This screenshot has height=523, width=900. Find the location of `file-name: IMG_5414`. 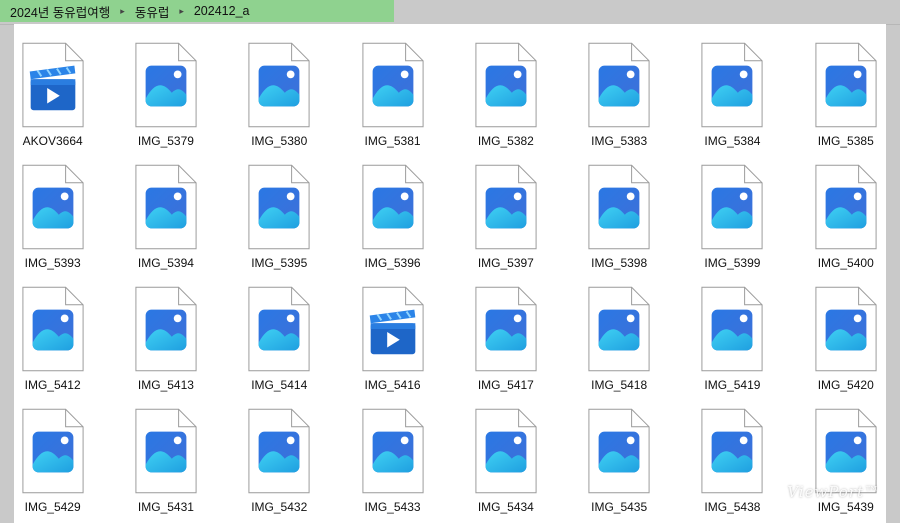

file-name: IMG_5414 is located at coordinates (279, 385).